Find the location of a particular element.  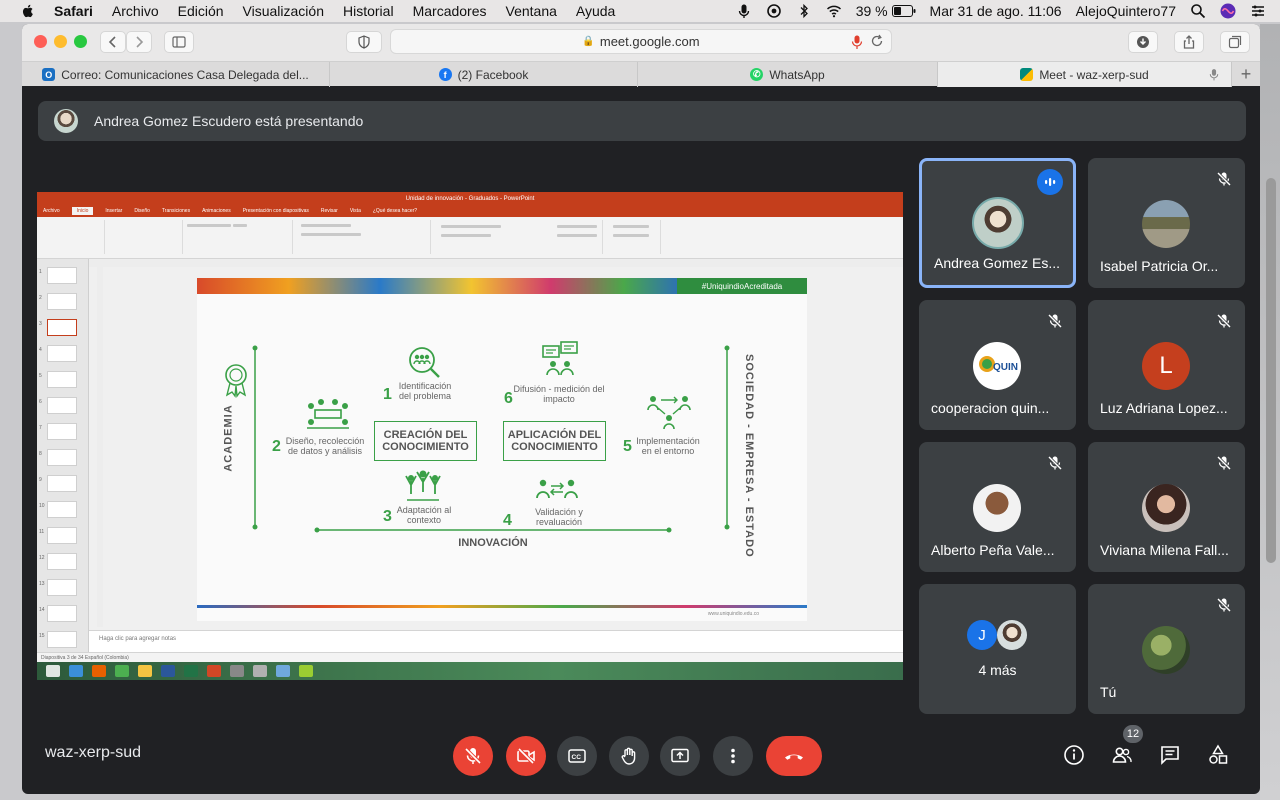

close-window-icon is located at coordinates (40, 41).